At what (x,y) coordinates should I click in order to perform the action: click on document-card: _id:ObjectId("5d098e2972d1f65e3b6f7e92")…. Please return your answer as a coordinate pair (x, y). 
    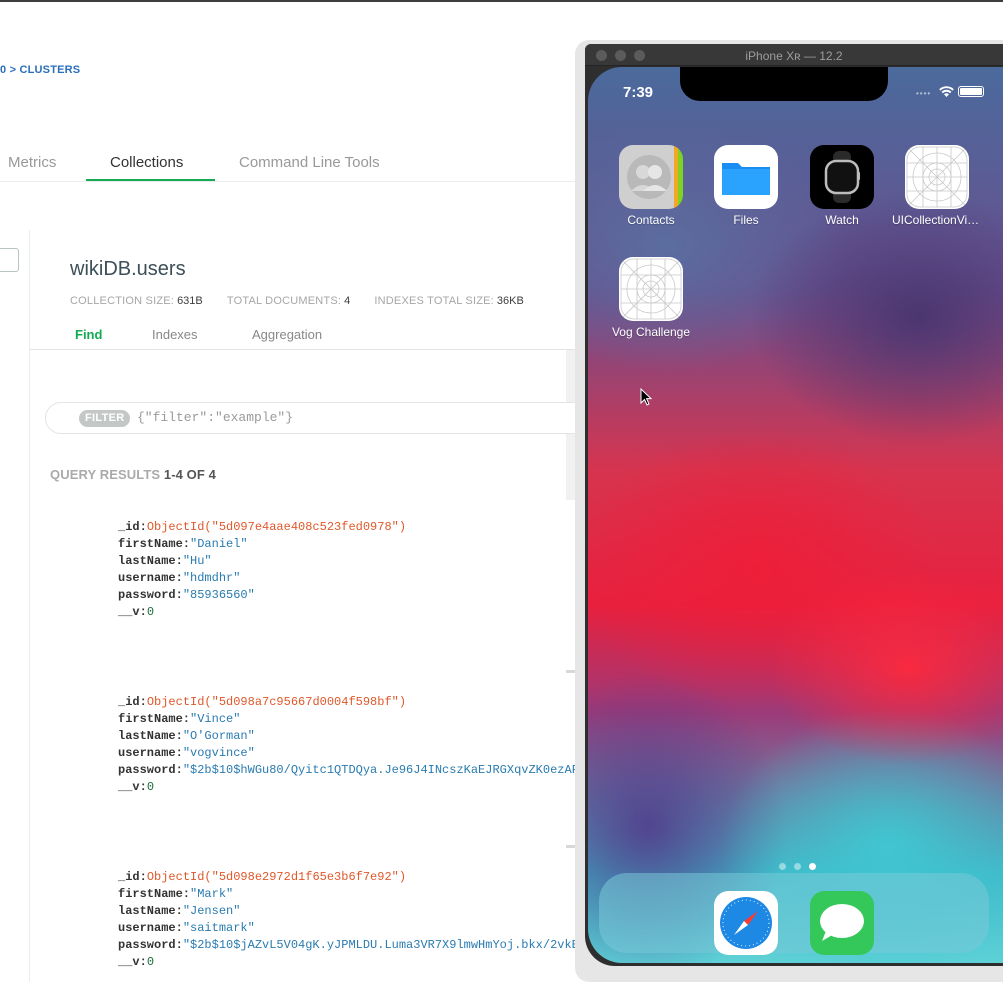
    Looking at the image, I should click on (352, 920).